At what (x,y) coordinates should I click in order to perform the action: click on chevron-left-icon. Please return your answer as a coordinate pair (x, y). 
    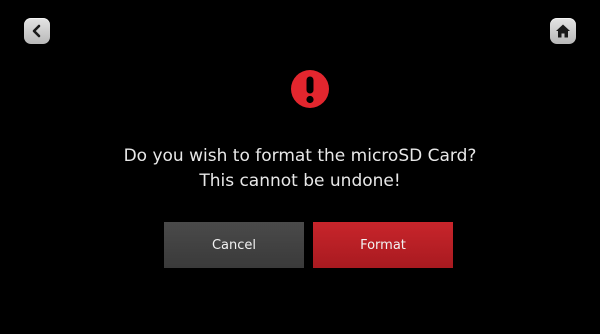
    Looking at the image, I should click on (36, 31).